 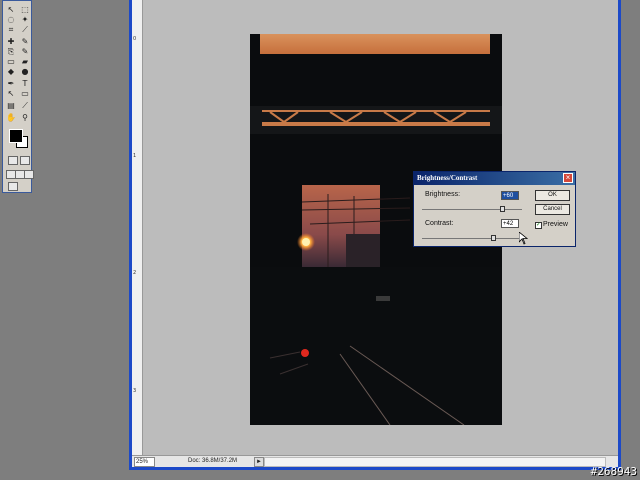 I want to click on crop-tool-icon: ⌗, so click(x=11, y=29).